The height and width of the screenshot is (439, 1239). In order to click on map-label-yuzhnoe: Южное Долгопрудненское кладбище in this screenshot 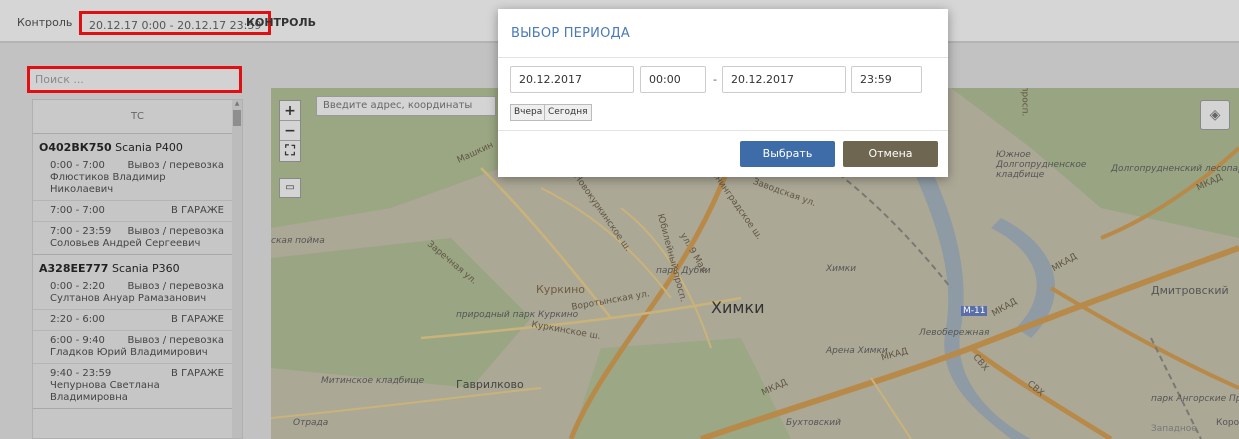, I will do `click(1041, 165)`.